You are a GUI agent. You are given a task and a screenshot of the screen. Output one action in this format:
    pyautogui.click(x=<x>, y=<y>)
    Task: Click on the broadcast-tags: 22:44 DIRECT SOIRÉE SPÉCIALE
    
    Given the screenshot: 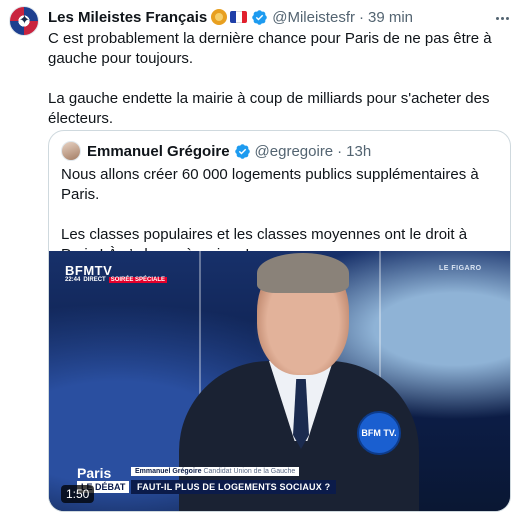 What is the action you would take?
    pyautogui.click(x=116, y=280)
    